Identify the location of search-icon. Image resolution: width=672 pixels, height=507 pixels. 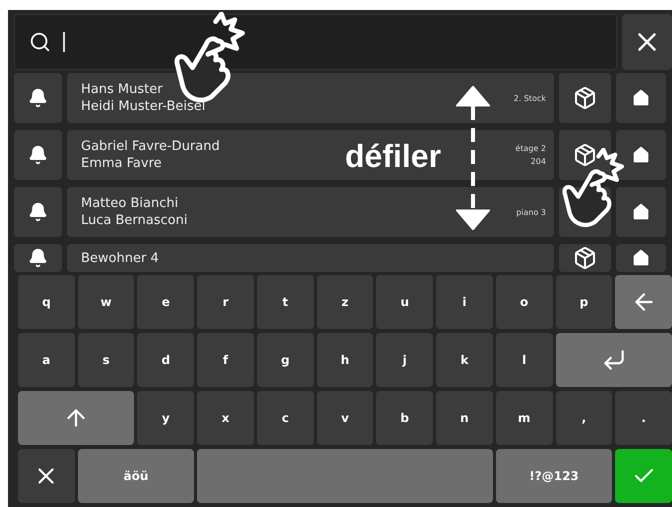
(40, 42).